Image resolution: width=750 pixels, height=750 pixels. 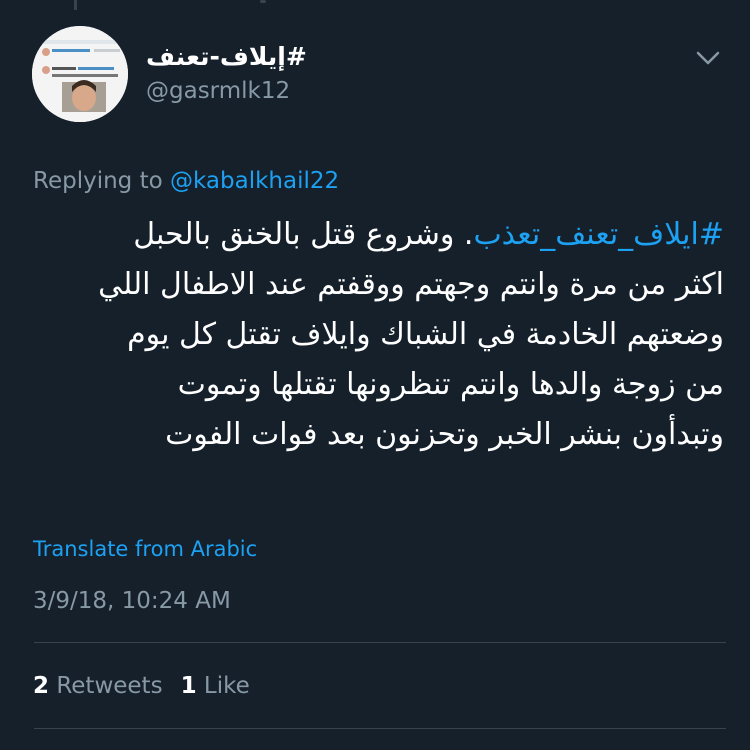 What do you see at coordinates (41, 686) in the screenshot?
I see `retweets-count: 2` at bounding box center [41, 686].